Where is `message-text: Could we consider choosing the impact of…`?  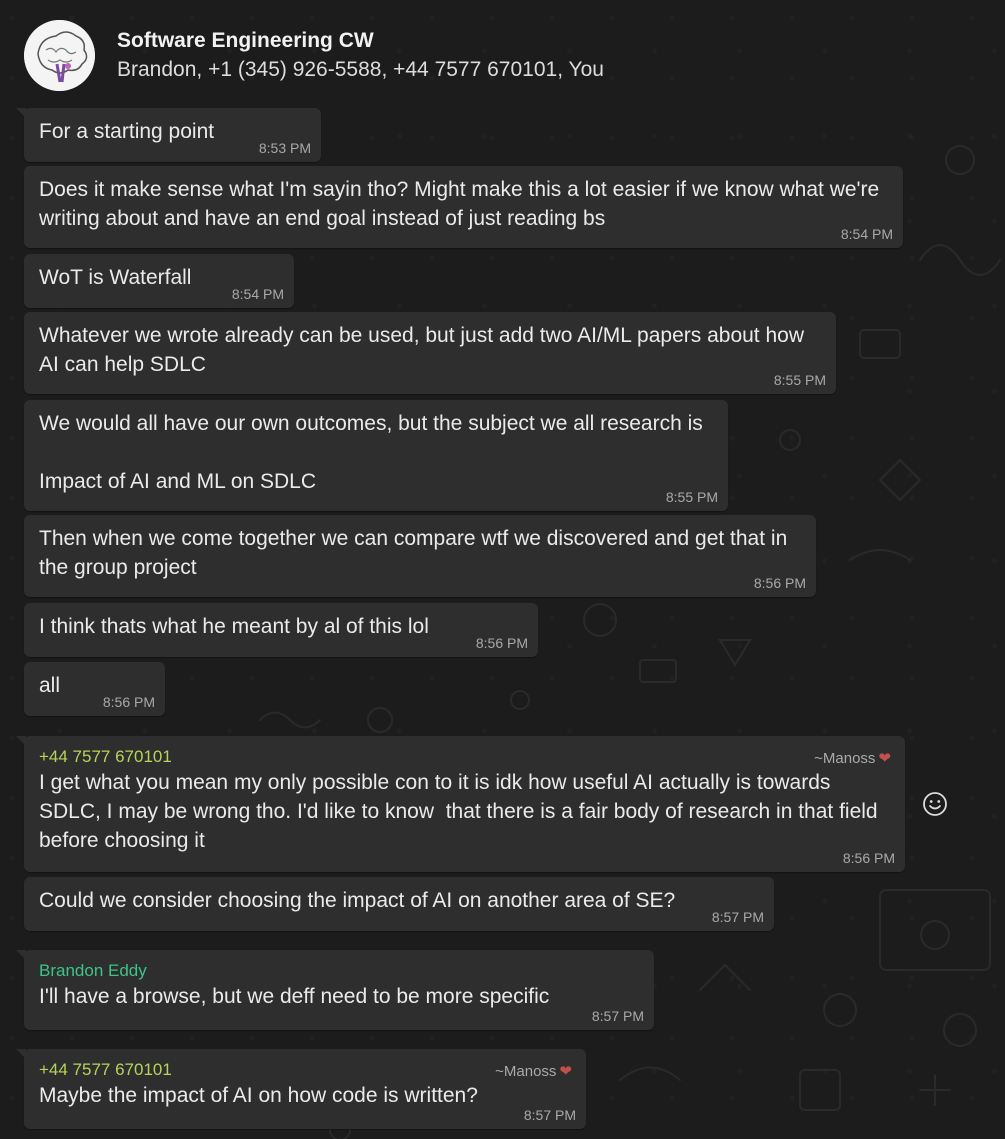
message-text: Could we consider choosing the impact of… is located at coordinates (357, 900).